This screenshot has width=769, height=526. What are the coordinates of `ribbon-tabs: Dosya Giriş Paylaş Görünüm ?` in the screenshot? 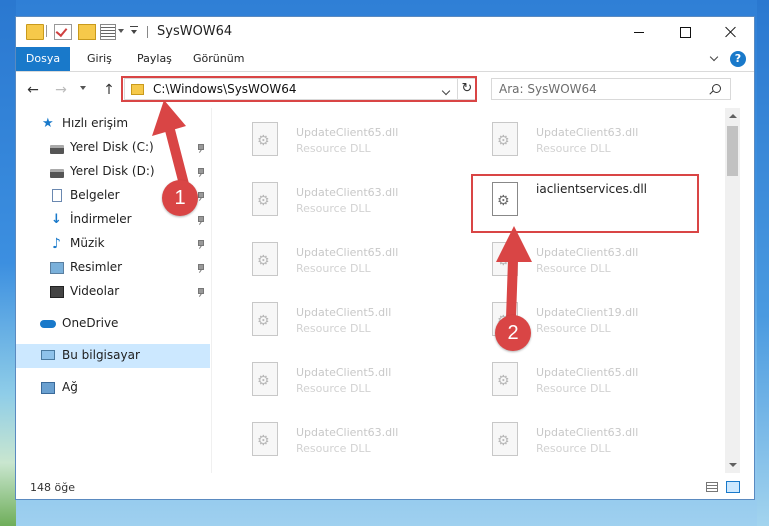 It's located at (385, 59).